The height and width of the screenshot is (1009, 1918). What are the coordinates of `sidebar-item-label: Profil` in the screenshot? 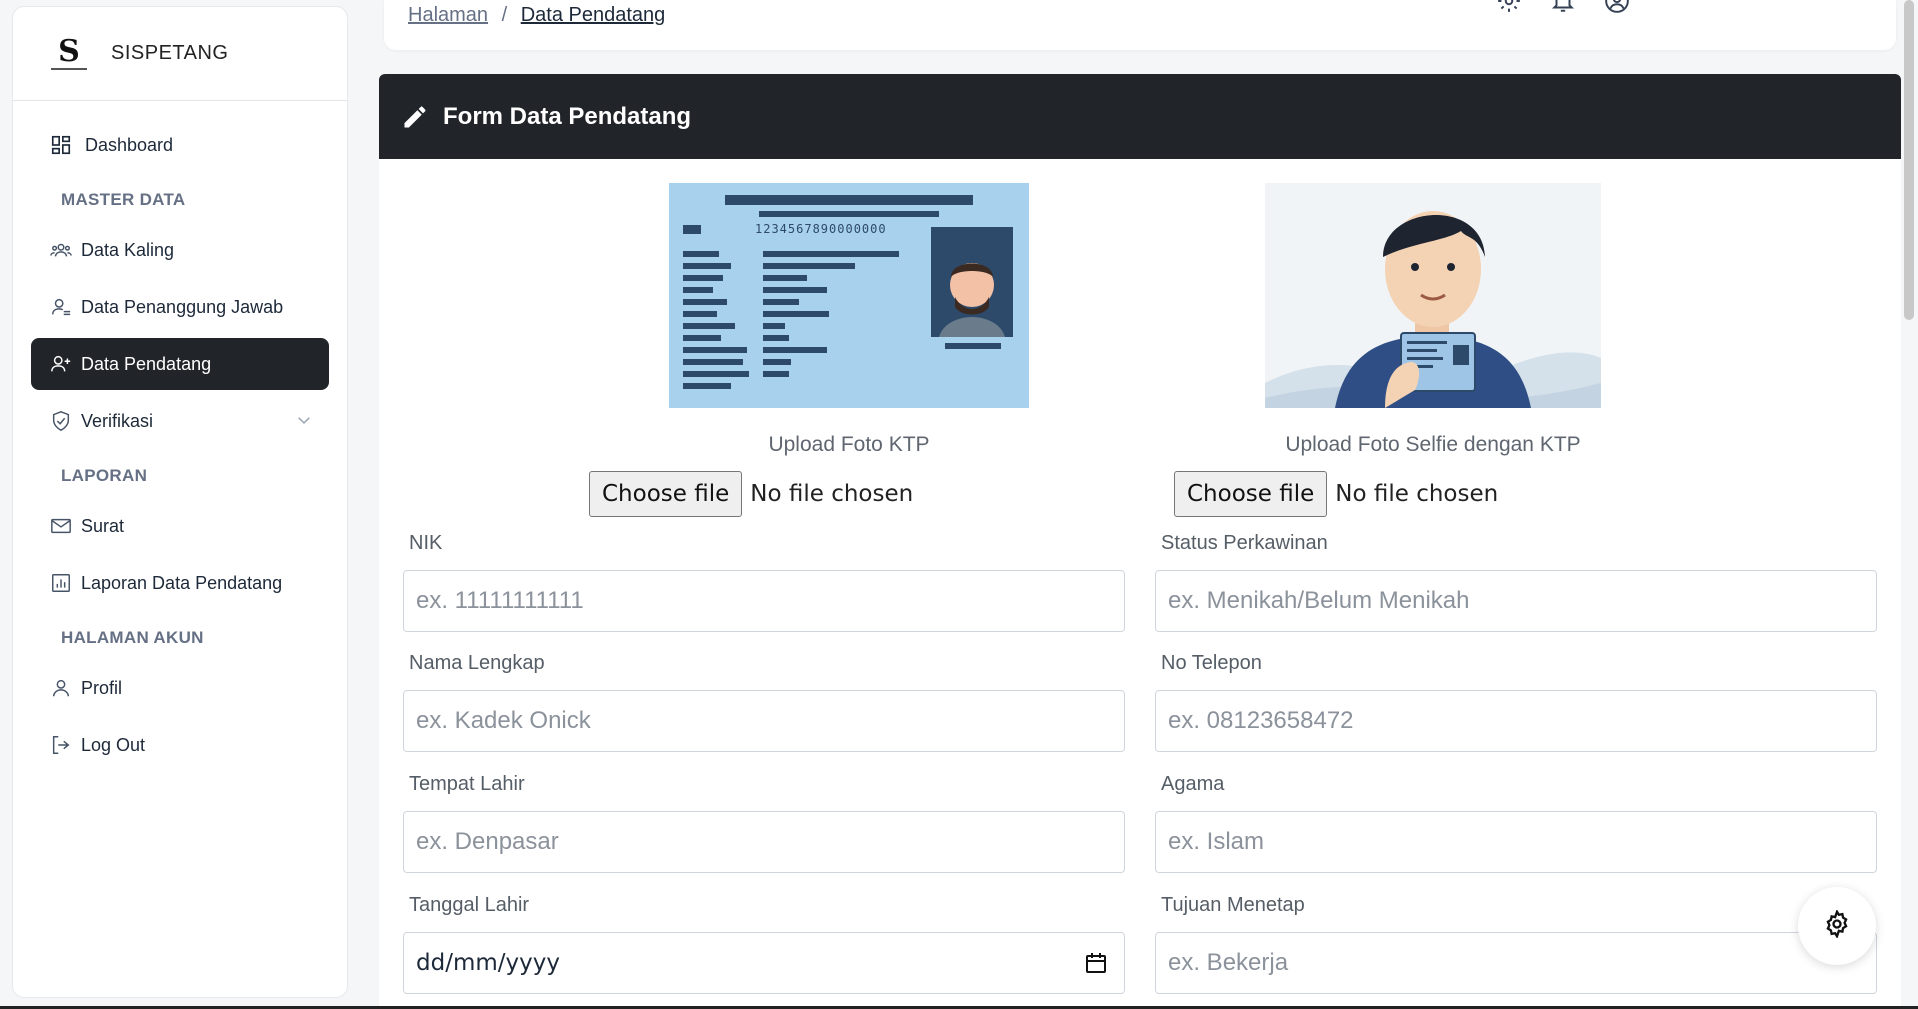 It's located at (102, 687).